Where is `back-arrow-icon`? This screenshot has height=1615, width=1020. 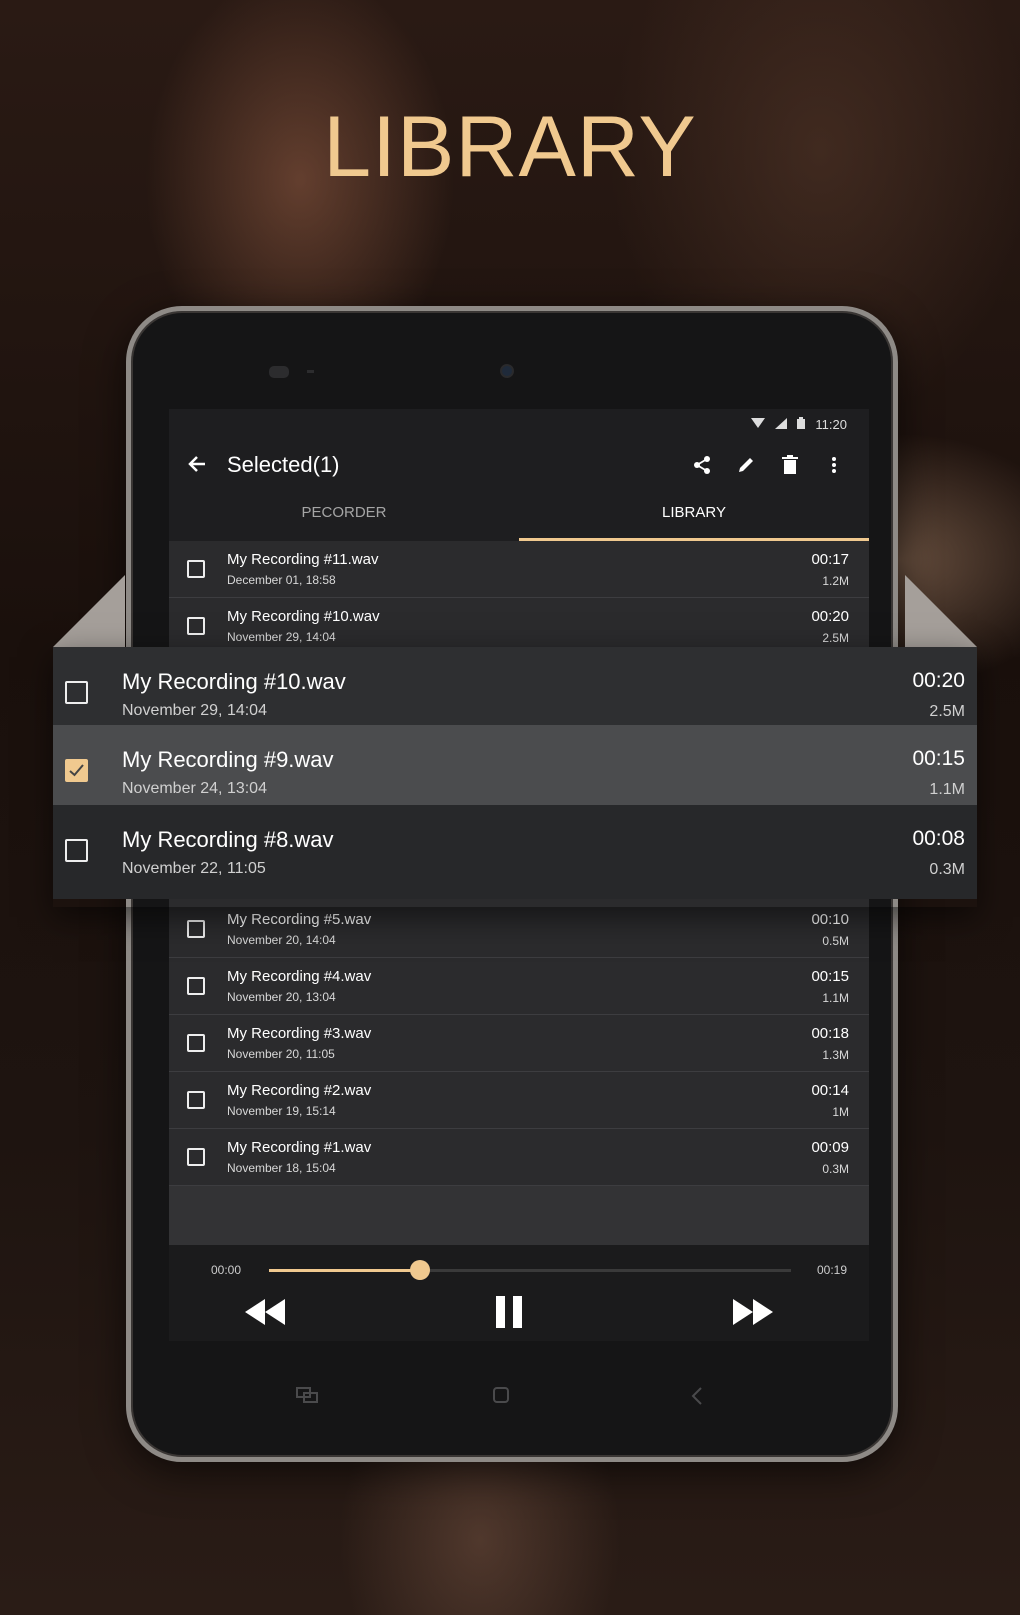 back-arrow-icon is located at coordinates (198, 464).